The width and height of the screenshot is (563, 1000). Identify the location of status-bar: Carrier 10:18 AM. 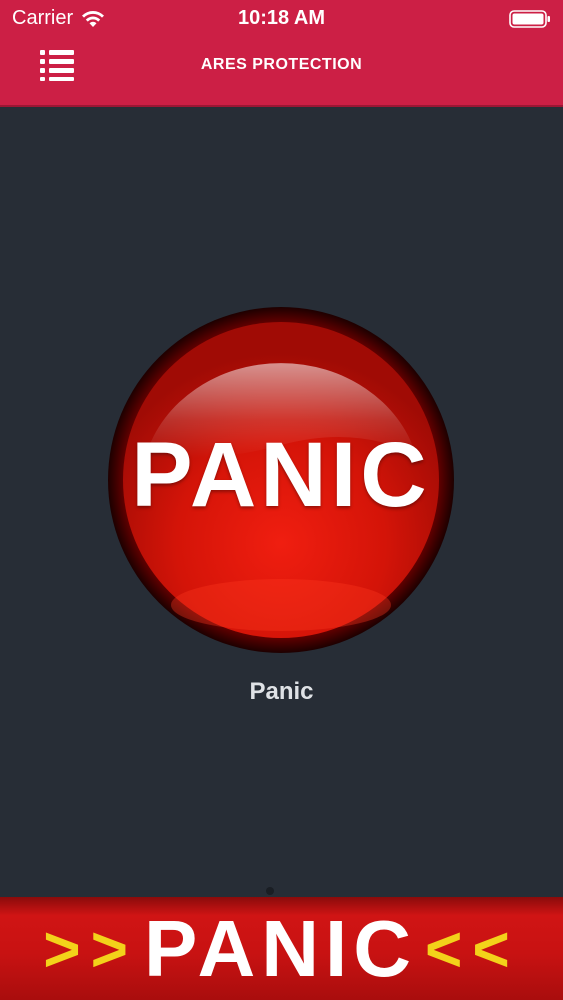
(281, 19).